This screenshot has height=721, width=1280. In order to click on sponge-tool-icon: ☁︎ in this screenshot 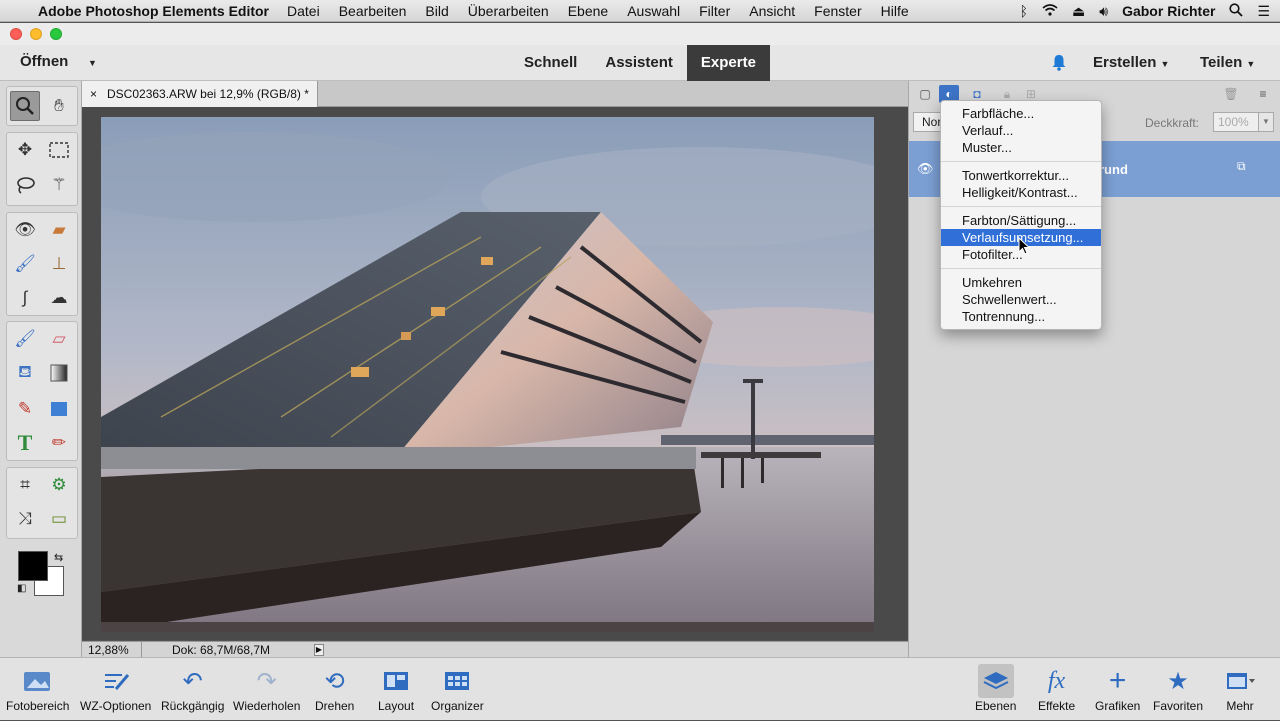, I will do `click(59, 298)`.